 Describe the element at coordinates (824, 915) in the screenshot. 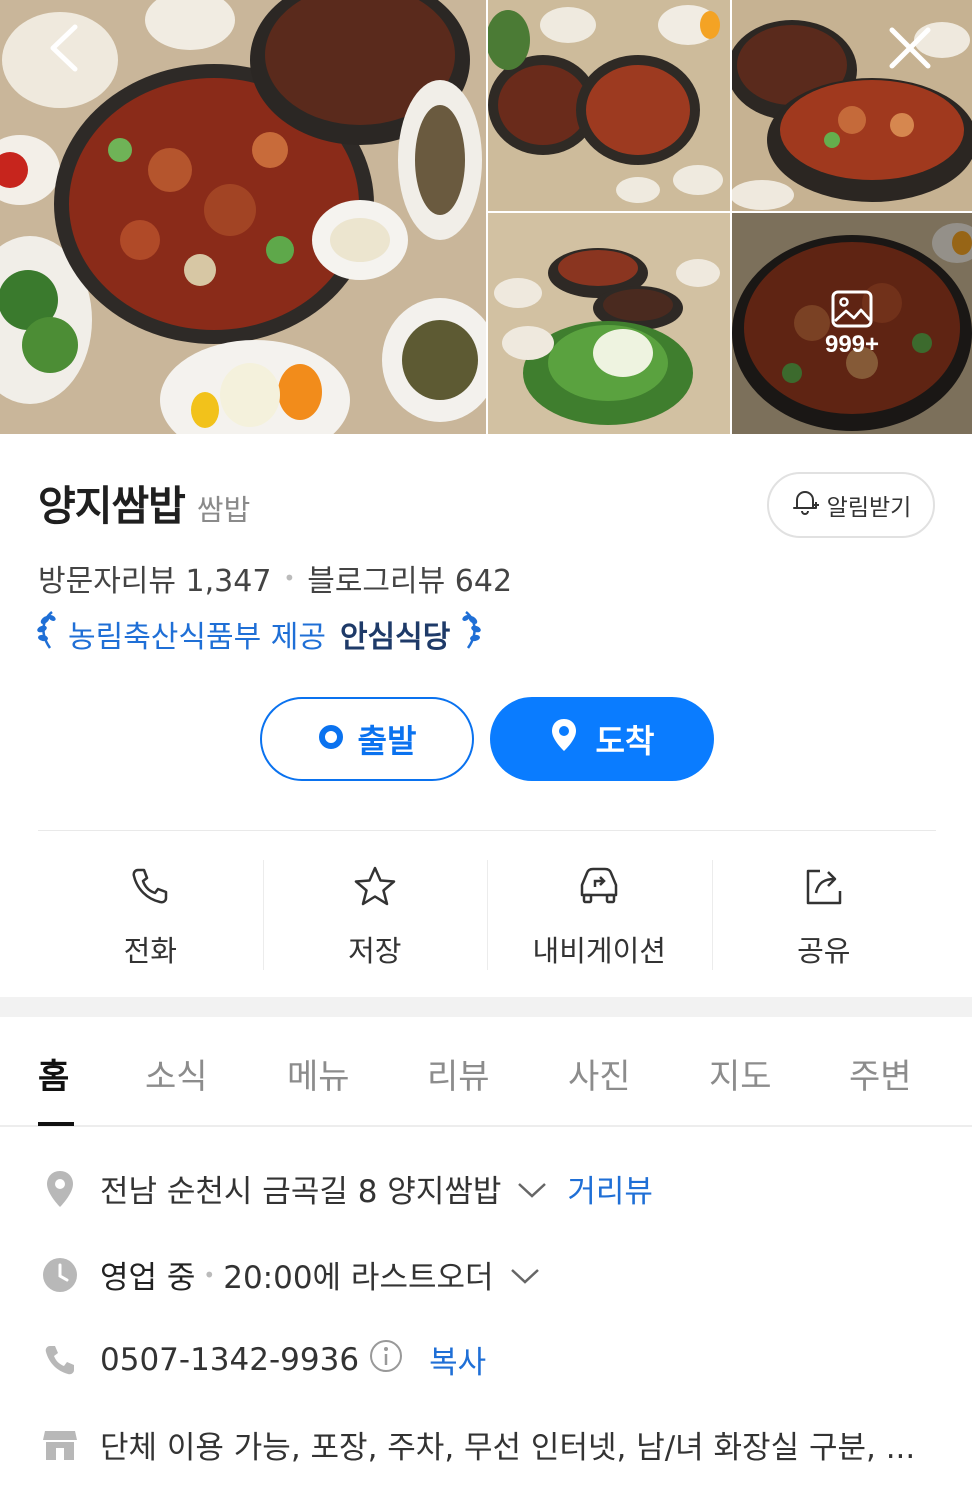

I see `share-button: 공유` at that location.